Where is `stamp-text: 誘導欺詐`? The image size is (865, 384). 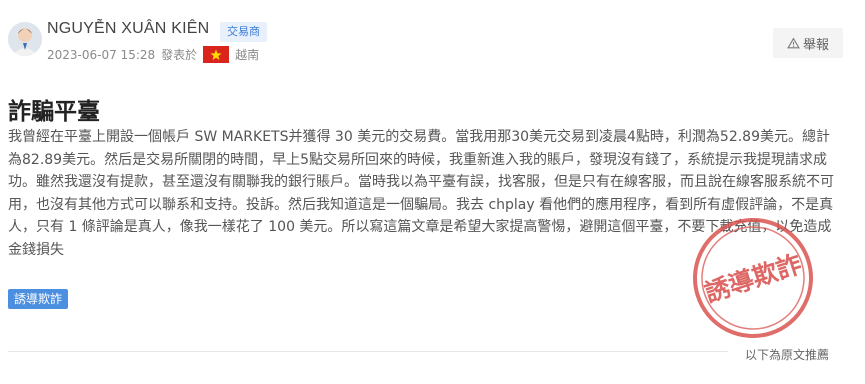
stamp-text: 誘導欺詐 is located at coordinates (753, 278).